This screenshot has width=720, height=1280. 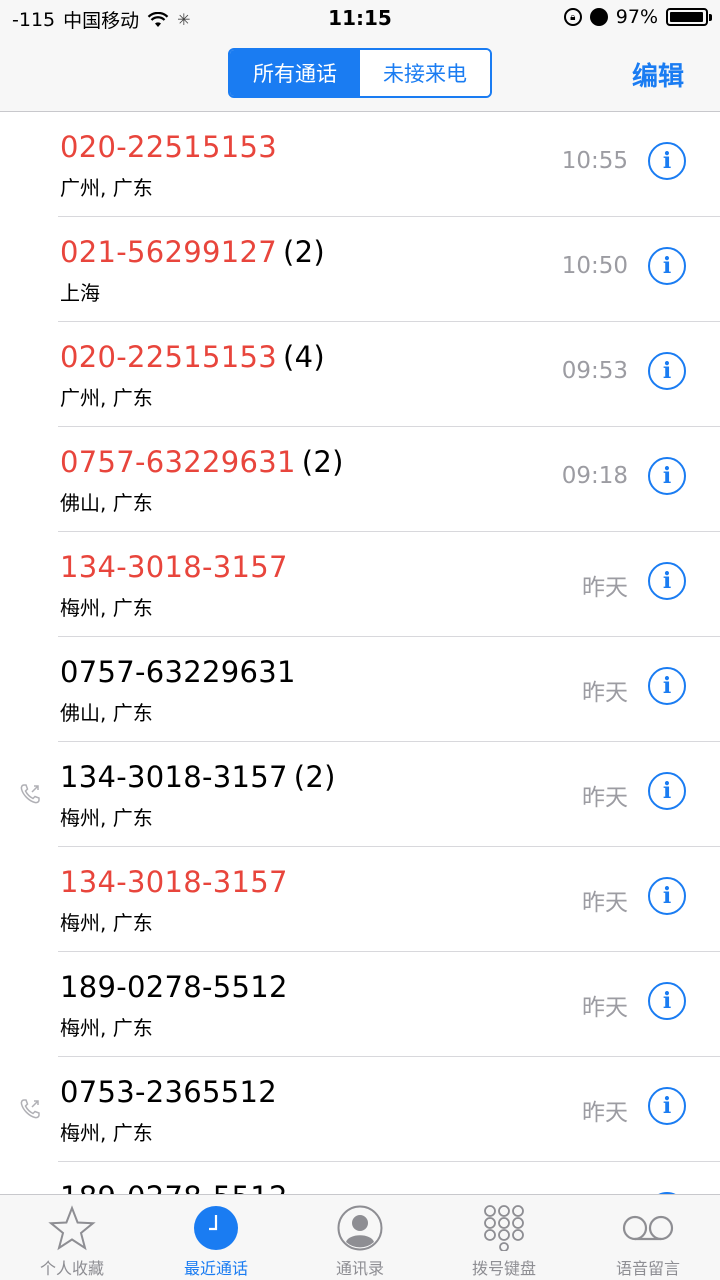 I want to click on keypad-icon, so click(x=504, y=1228).